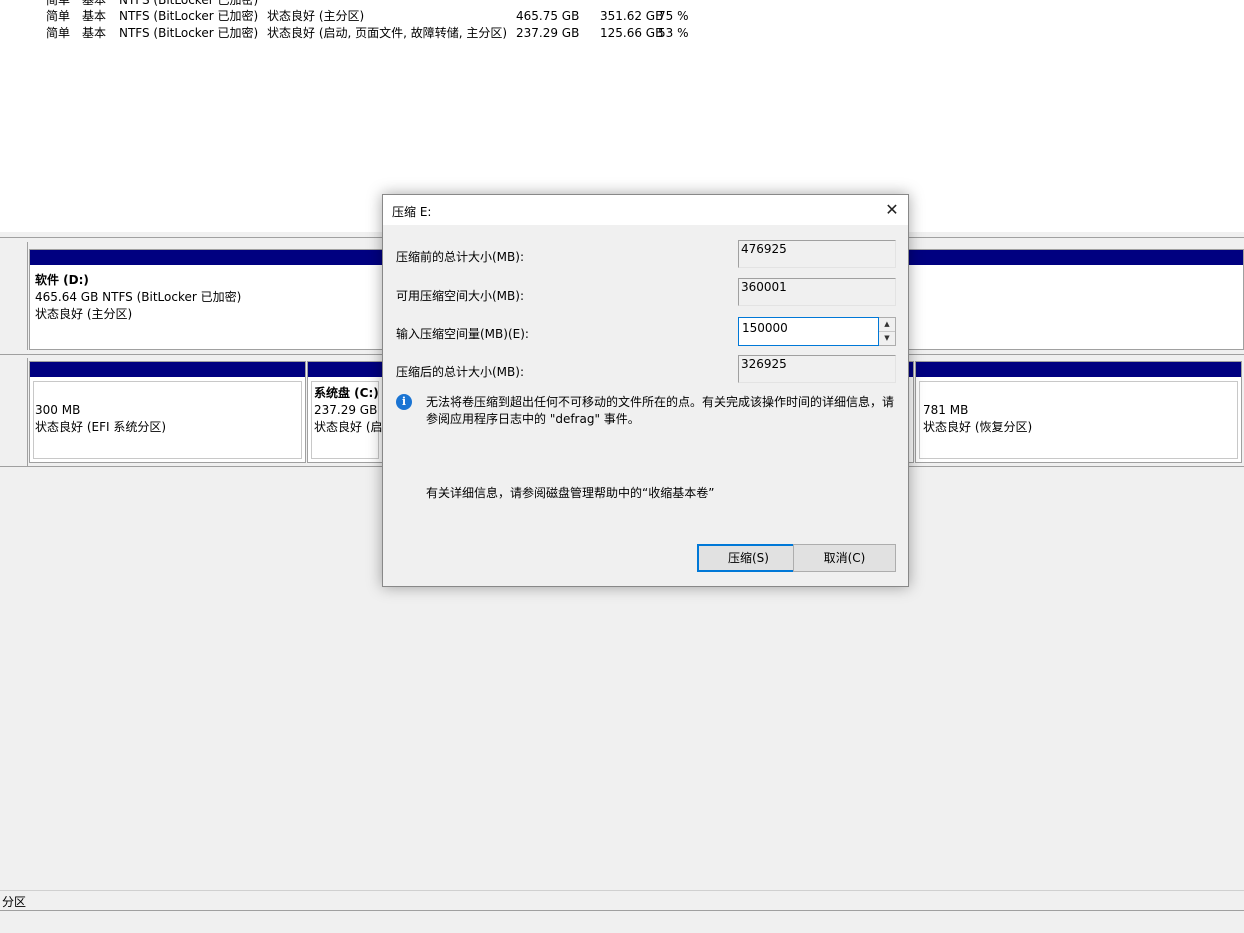  What do you see at coordinates (817, 254) in the screenshot?
I see `total-before-field: 476925` at bounding box center [817, 254].